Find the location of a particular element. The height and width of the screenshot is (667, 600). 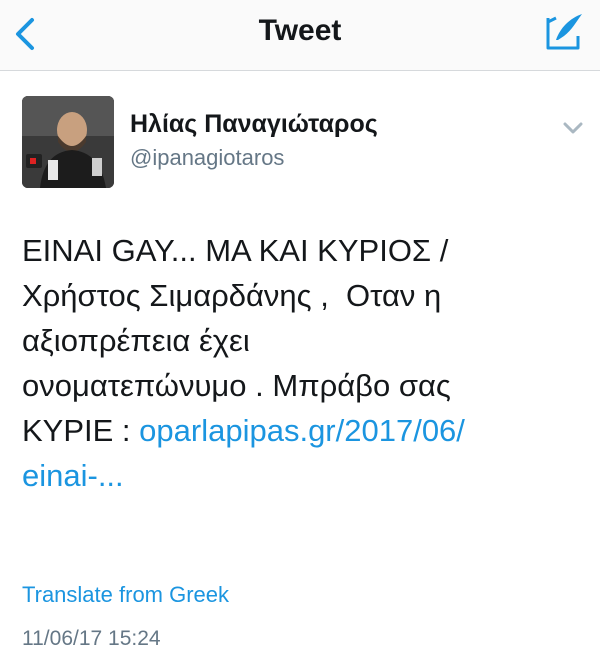

avatar-photo is located at coordinates (68, 142).